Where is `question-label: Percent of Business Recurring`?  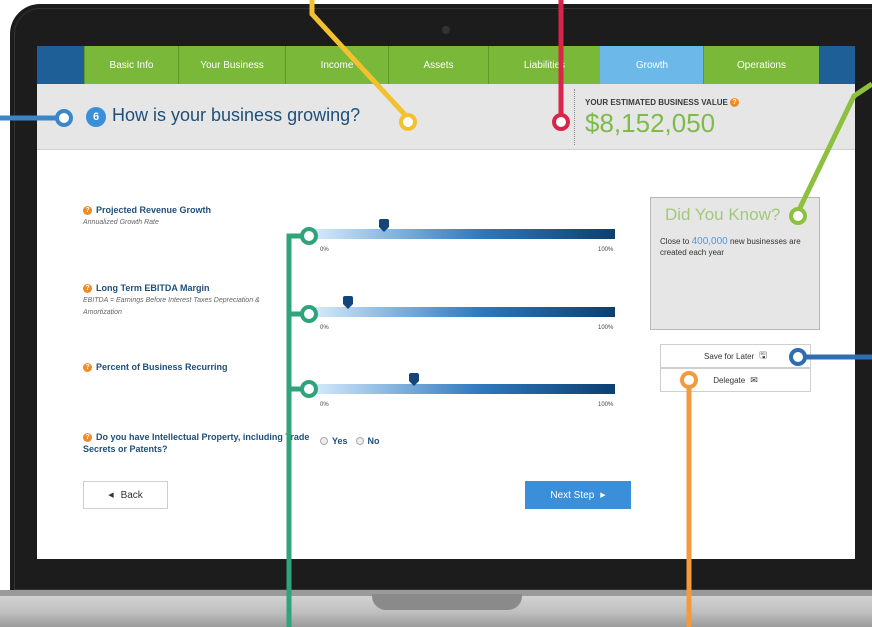
question-label: Percent of Business Recurring is located at coordinates (162, 367).